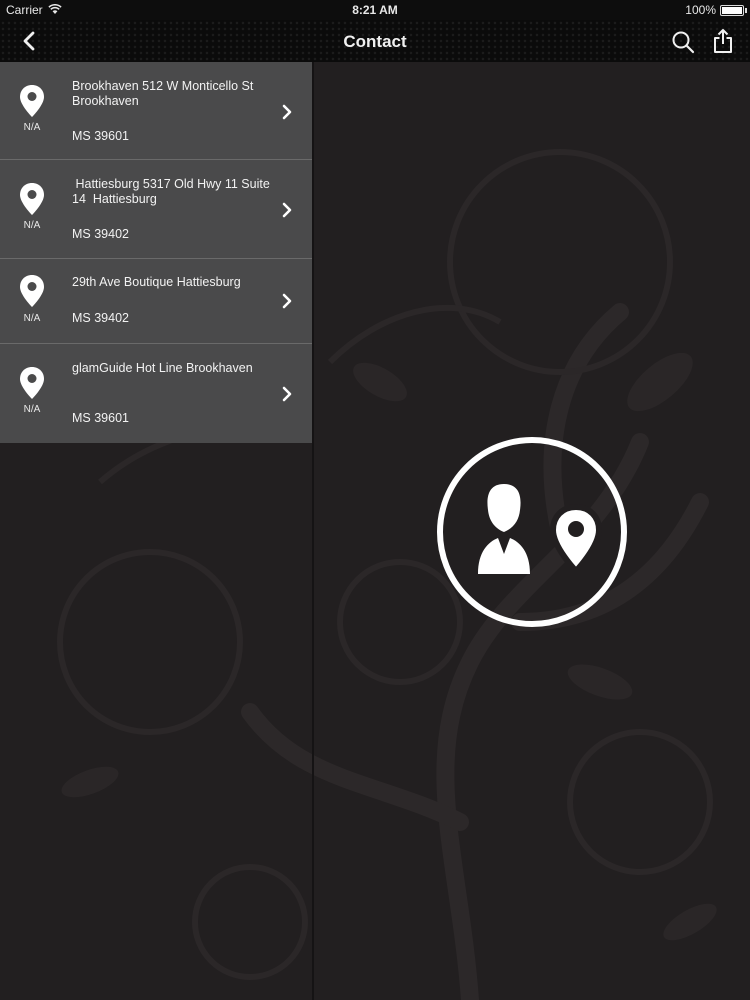 The height and width of the screenshot is (1000, 750). What do you see at coordinates (30, 41) in the screenshot?
I see `back-chevron-icon` at bounding box center [30, 41].